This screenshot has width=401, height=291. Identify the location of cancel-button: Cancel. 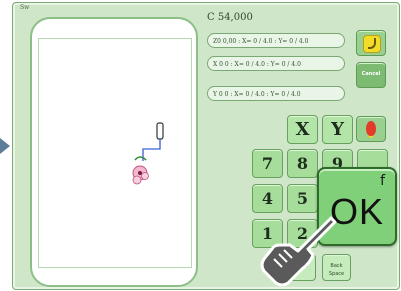
(371, 75).